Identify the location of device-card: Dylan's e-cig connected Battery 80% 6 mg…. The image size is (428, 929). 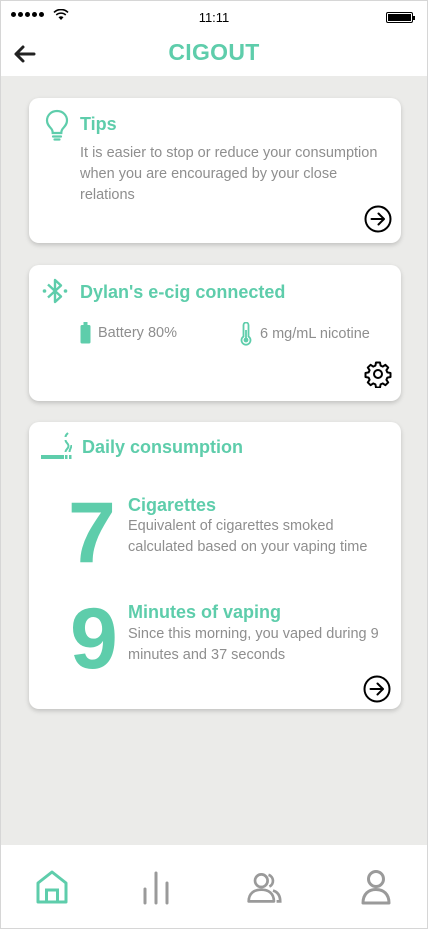
(215, 333).